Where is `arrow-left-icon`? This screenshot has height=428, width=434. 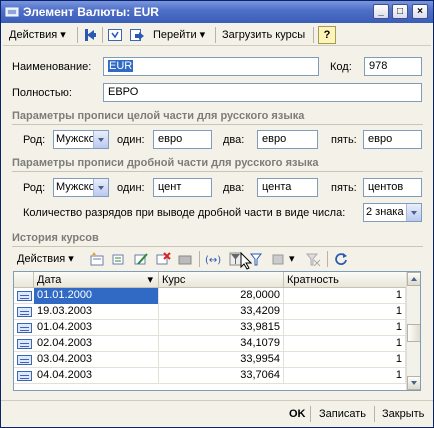
arrow-left-icon is located at coordinates (91, 35).